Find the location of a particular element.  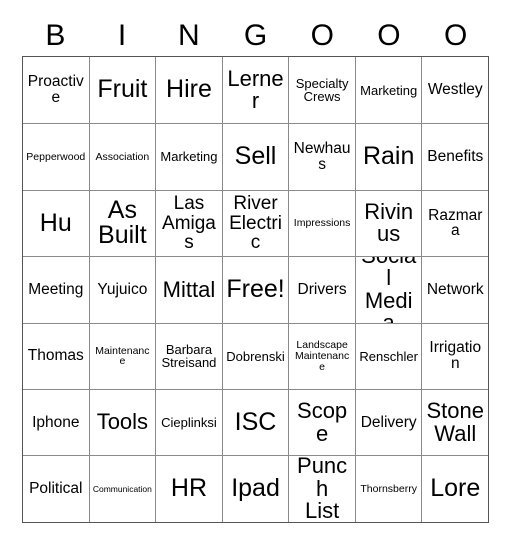

bingo-cell-r4-c5: Renschler is located at coordinates (388, 355).